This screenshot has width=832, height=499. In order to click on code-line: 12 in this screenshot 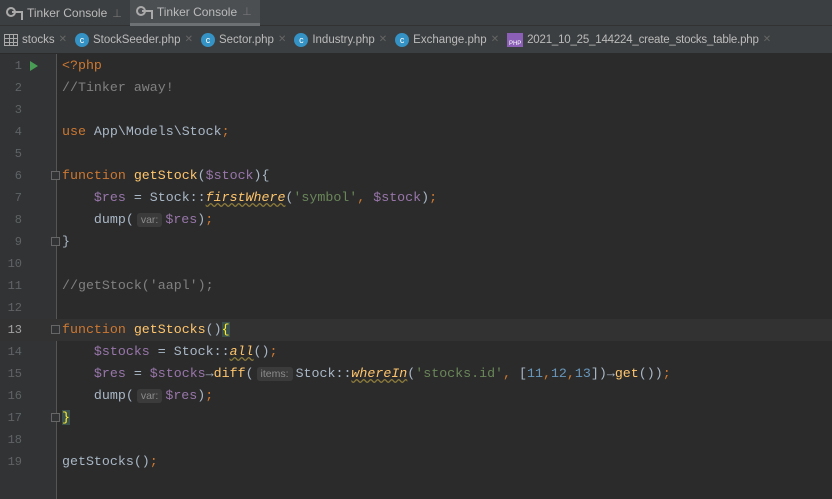, I will do `click(416, 308)`.